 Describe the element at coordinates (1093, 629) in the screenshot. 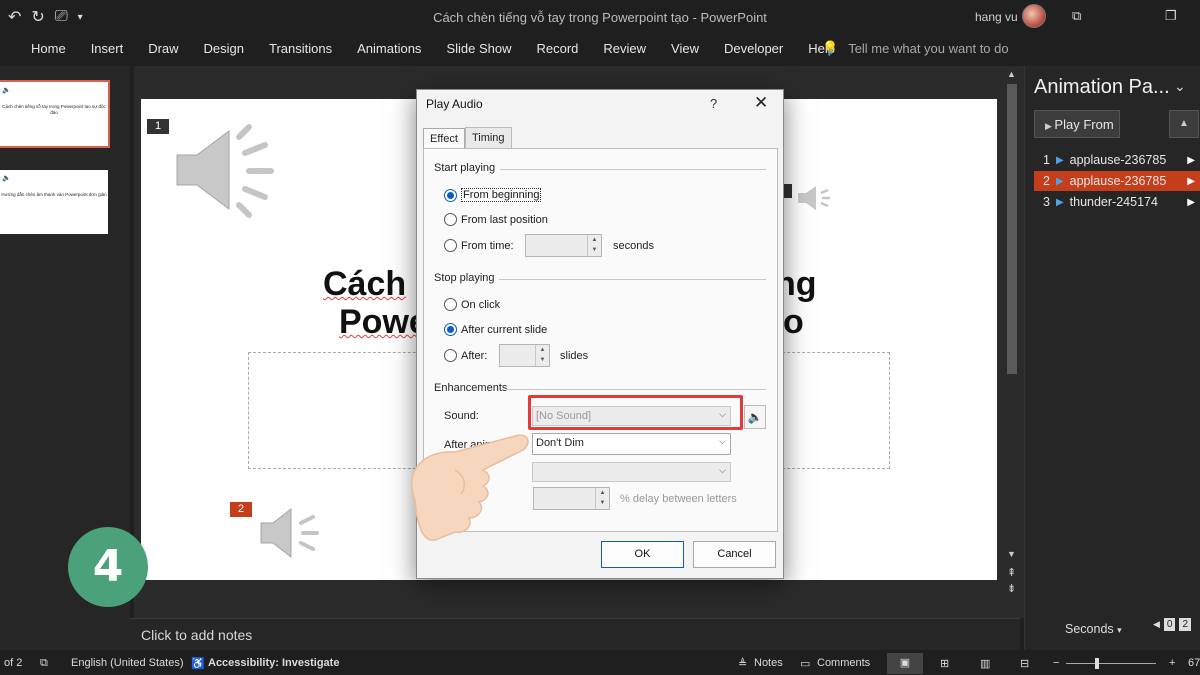

I see `seconds-dropdown: Seconds ▾` at that location.